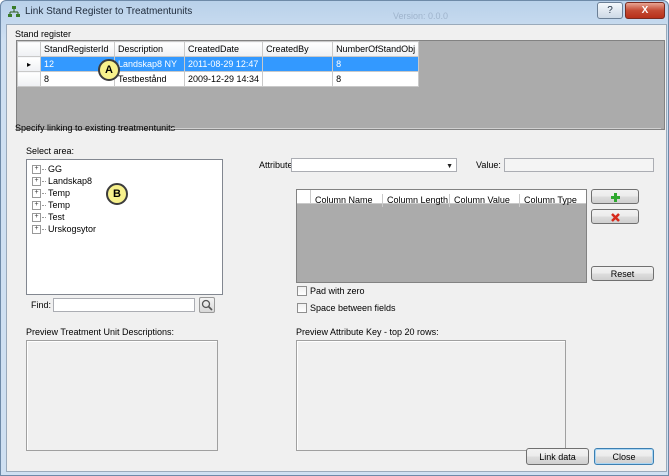 The image size is (669, 476). Describe the element at coordinates (416, 200) in the screenshot. I see `col-header-column-length: Column Length` at that location.